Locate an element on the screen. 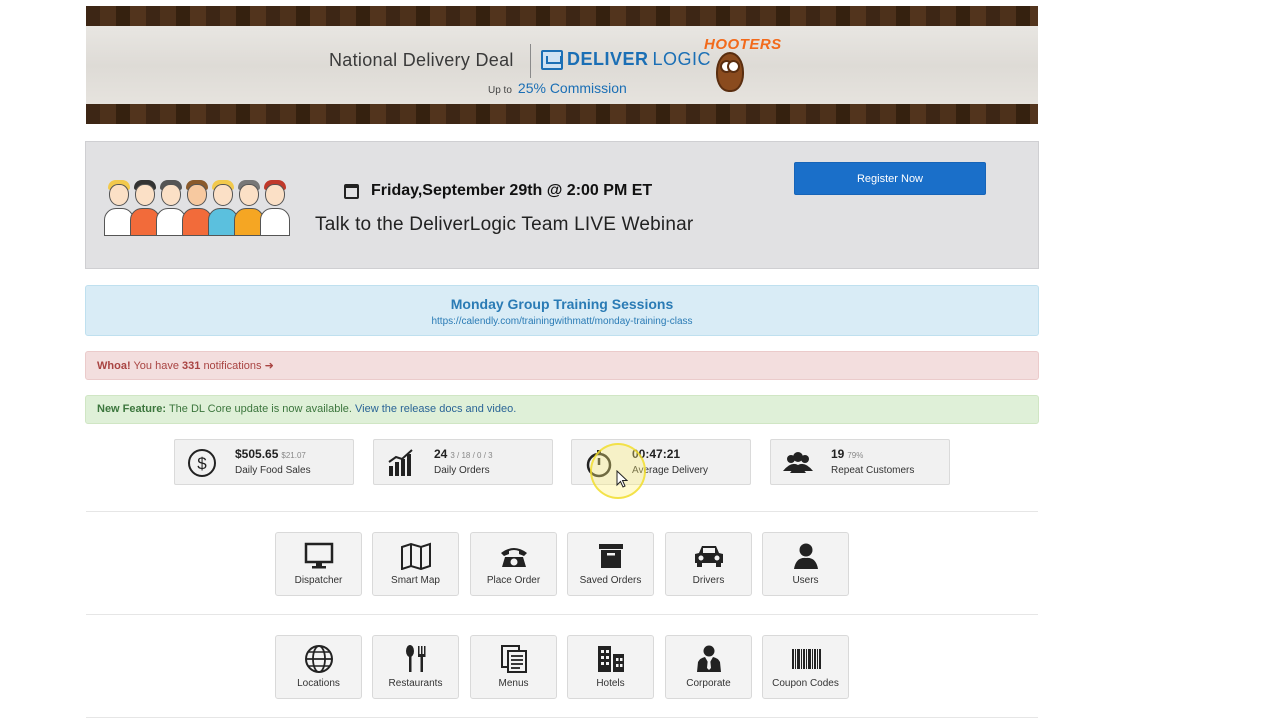  tile-smart-map: Smart Map is located at coordinates (415, 564).